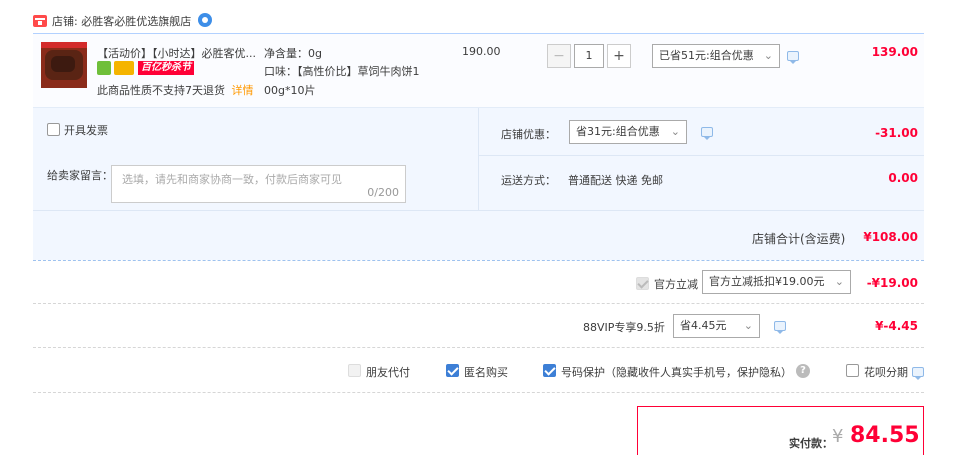 The height and width of the screenshot is (455, 953). Describe the element at coordinates (478, 159) in the screenshot. I see `panel-vertical-divider` at that location.